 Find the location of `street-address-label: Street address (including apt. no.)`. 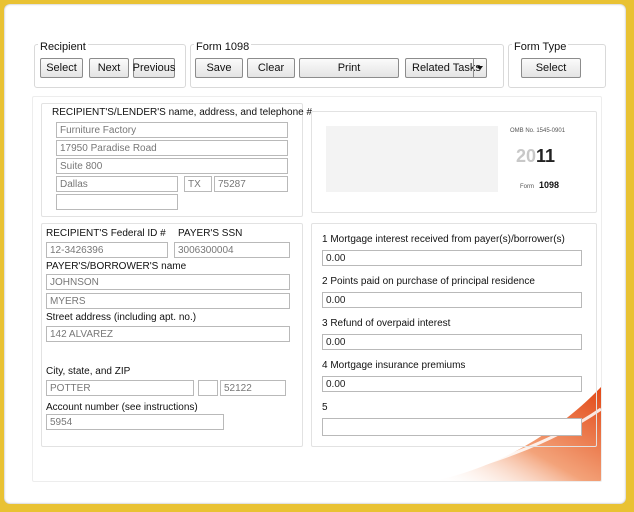

street-address-label: Street address (including apt. no.) is located at coordinates (121, 317).